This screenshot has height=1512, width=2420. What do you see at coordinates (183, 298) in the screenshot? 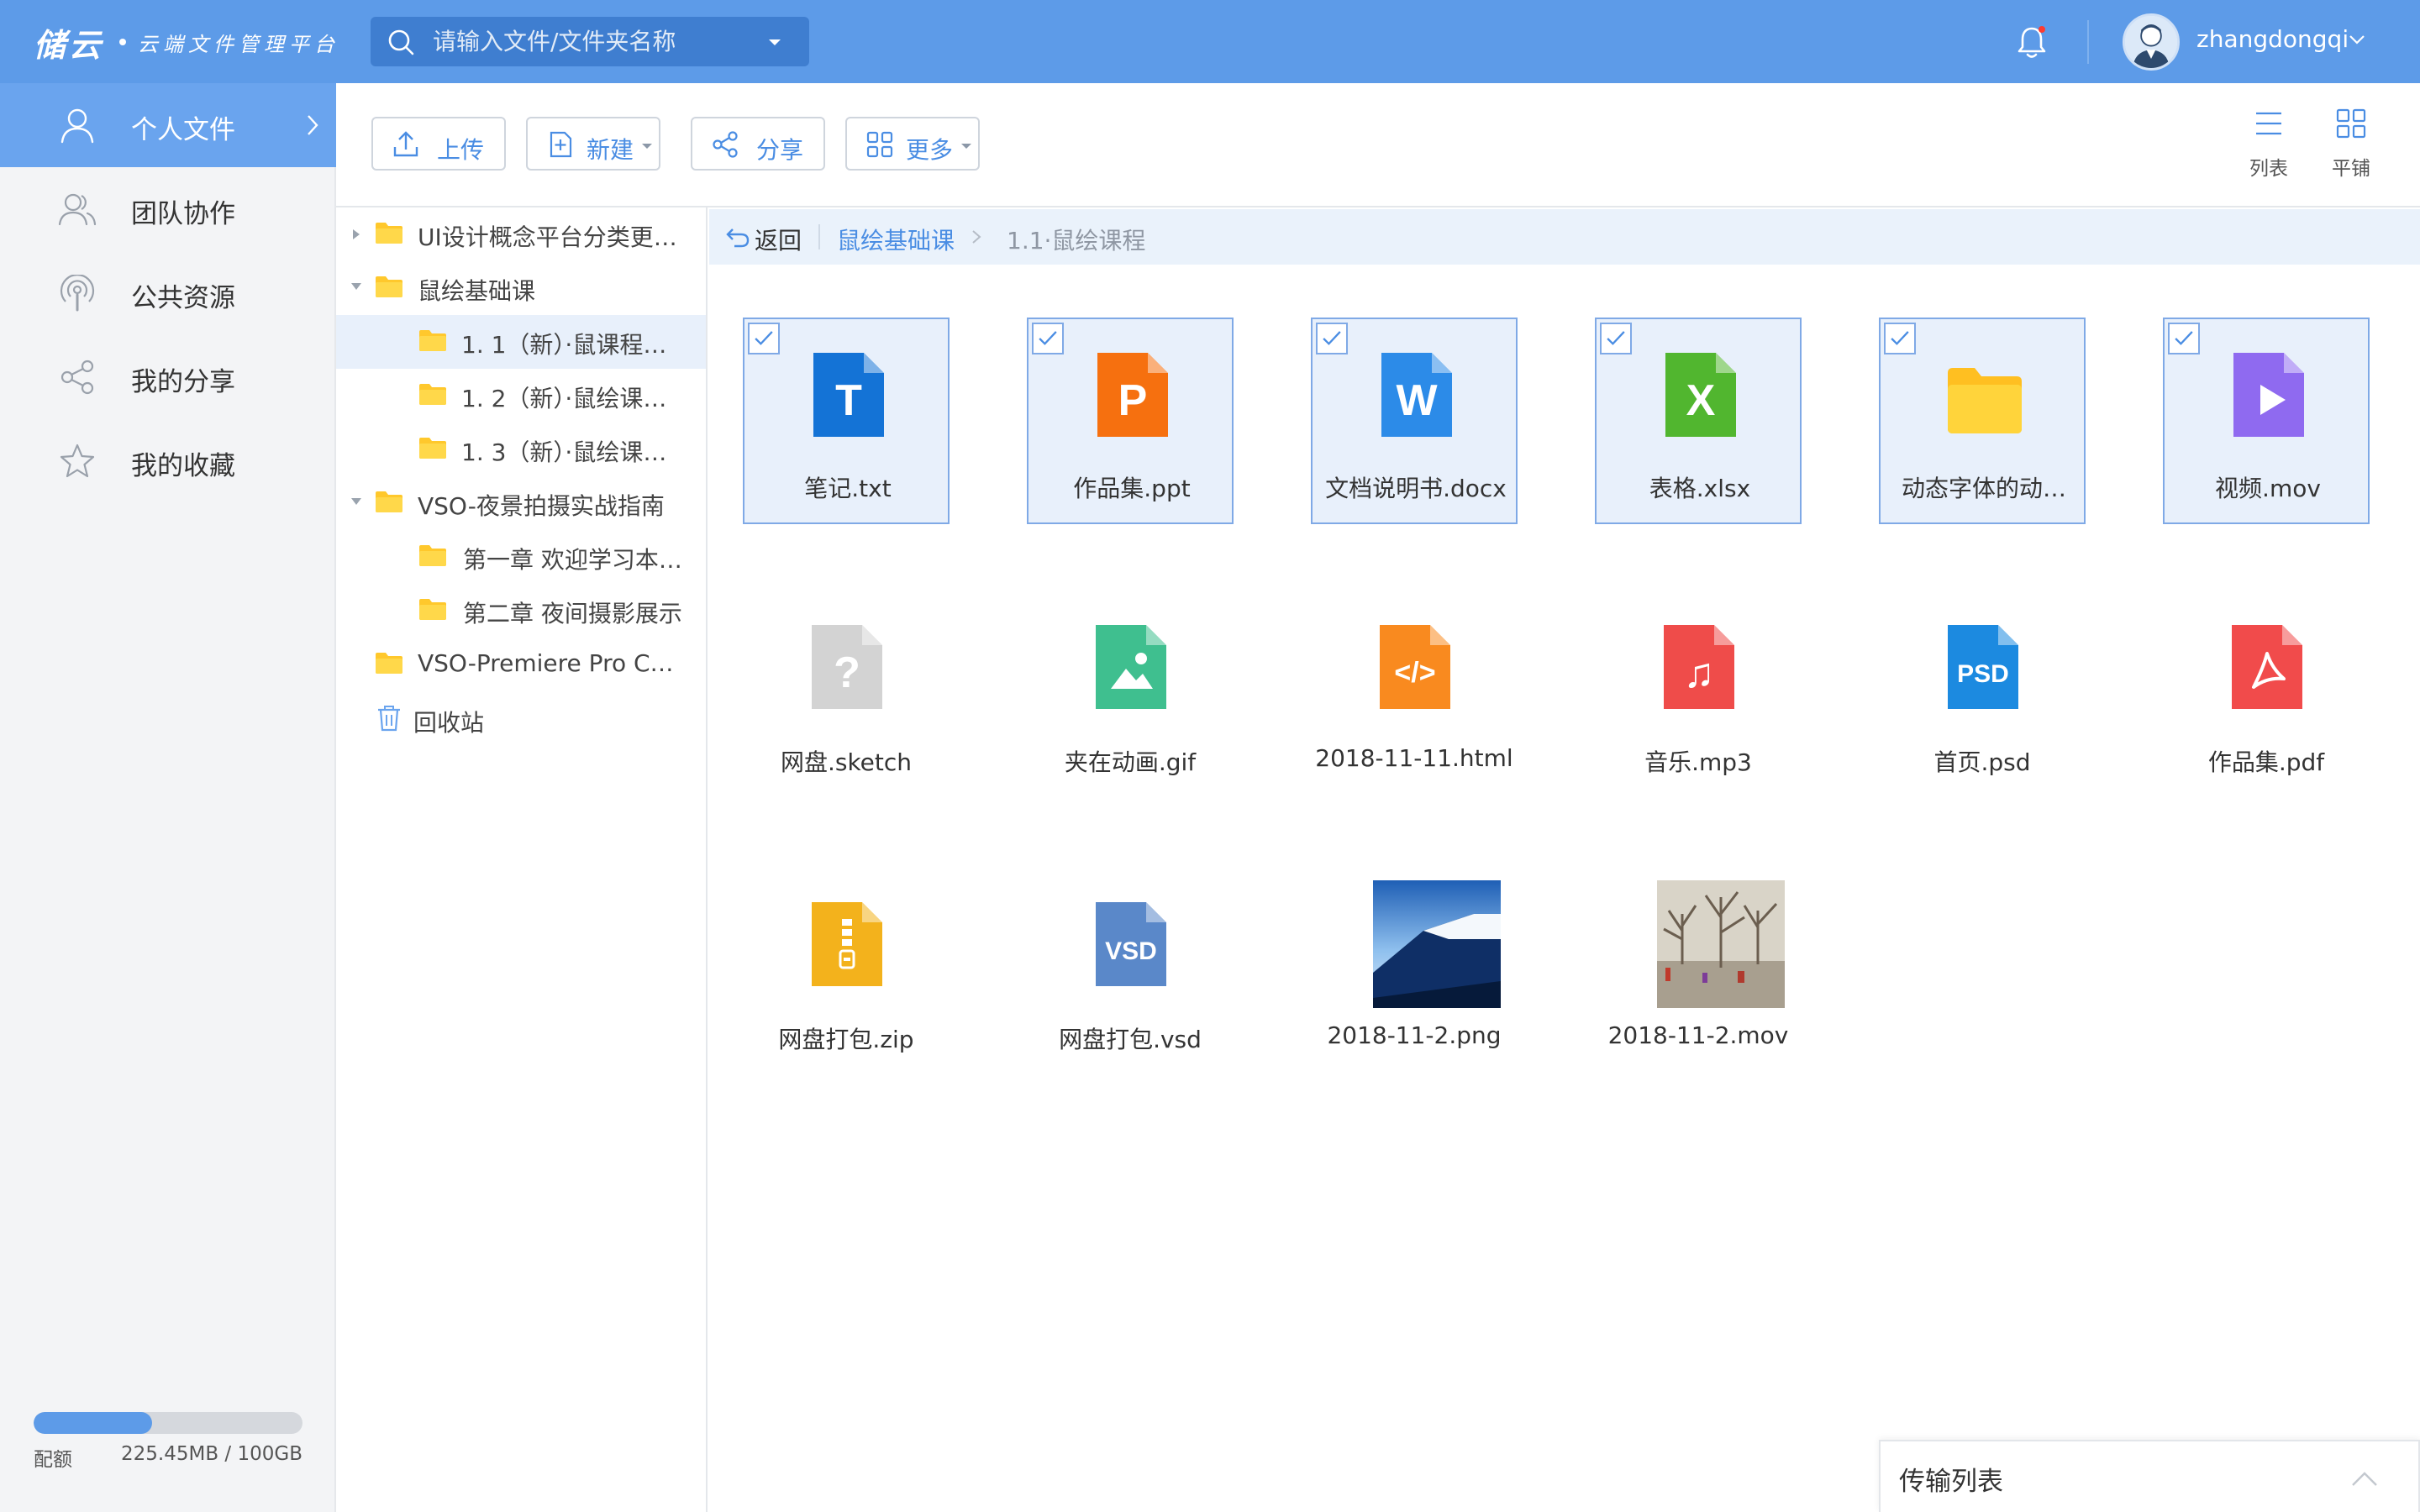
I see `sidebar-item-label: 公共资源` at bounding box center [183, 298].